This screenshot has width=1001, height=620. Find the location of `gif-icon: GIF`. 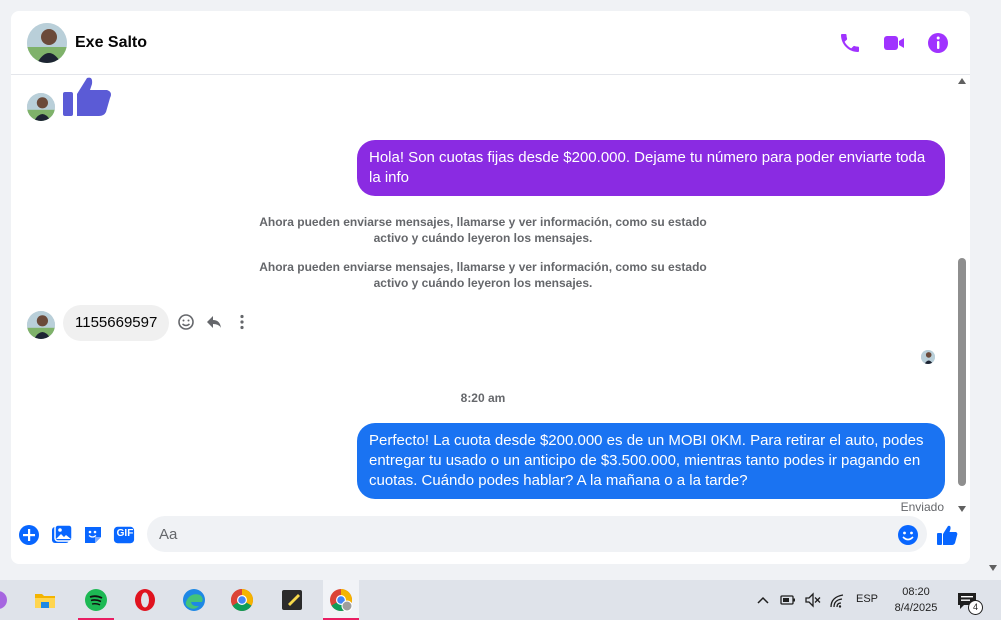

gif-icon: GIF is located at coordinates (125, 535).